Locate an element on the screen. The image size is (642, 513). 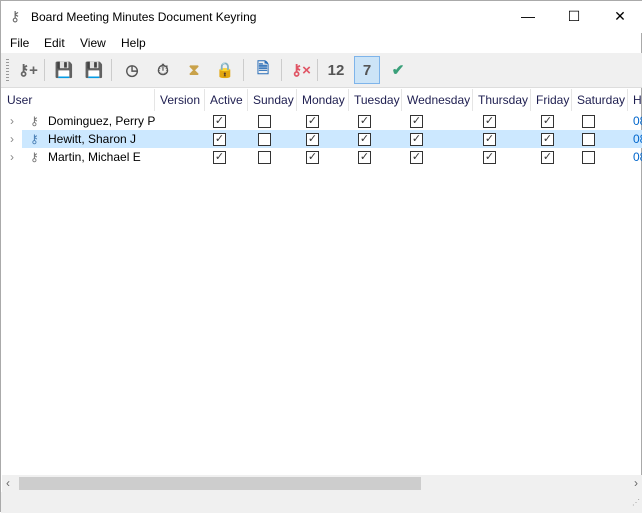
toolbar-grip is located at coordinates (7, 70).